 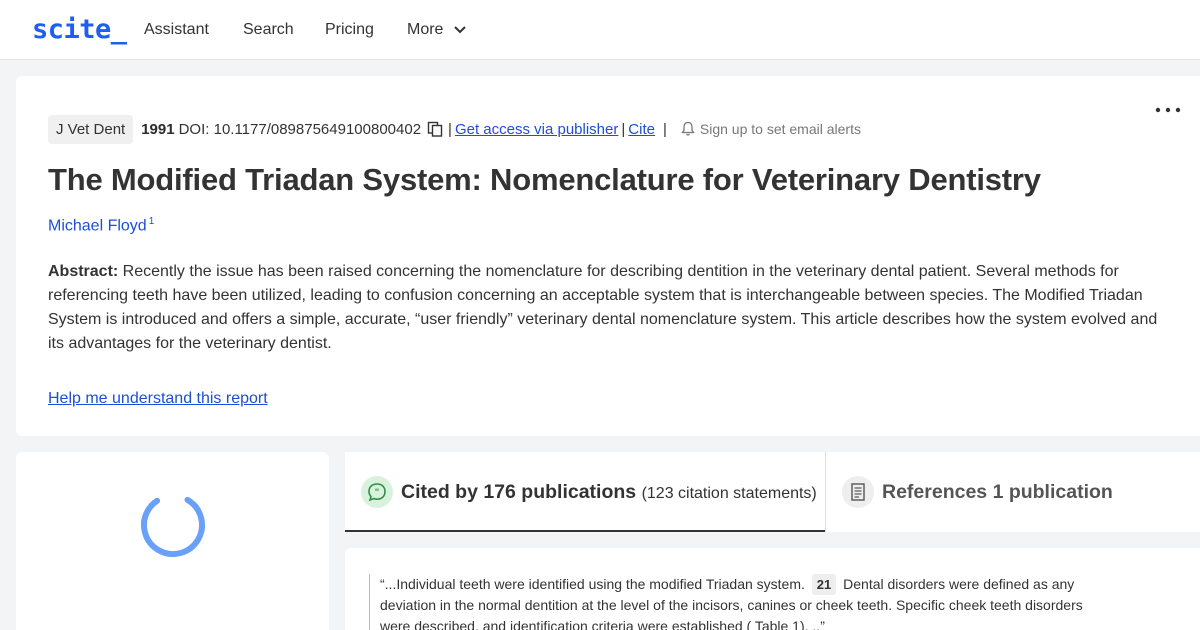 I want to click on tab-references: References 1 publication, so click(x=1012, y=492).